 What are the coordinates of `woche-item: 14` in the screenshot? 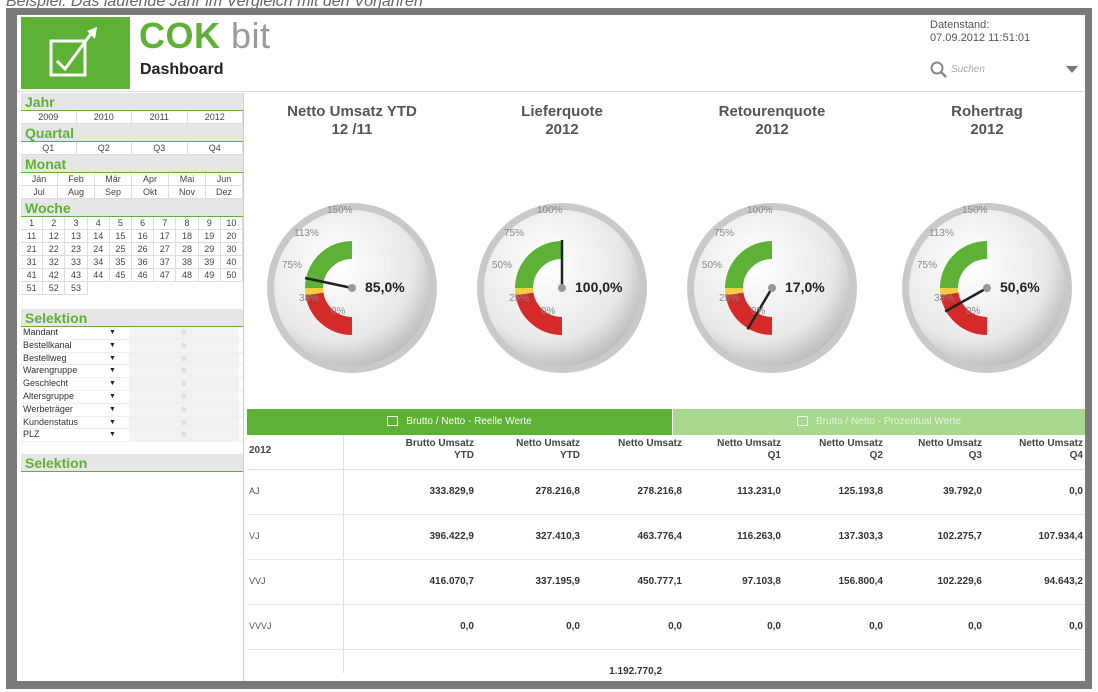 It's located at (98, 236).